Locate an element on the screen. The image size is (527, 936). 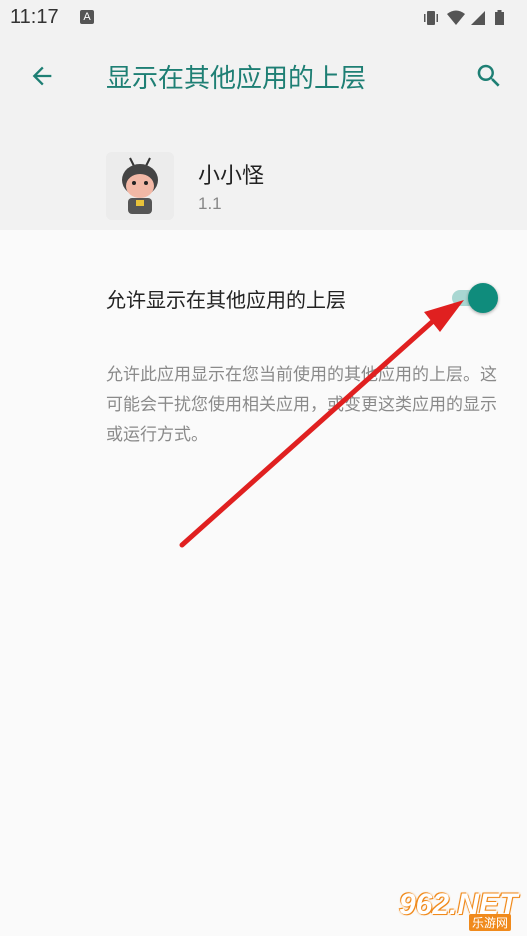
app-version: 1.1 is located at coordinates (210, 203).